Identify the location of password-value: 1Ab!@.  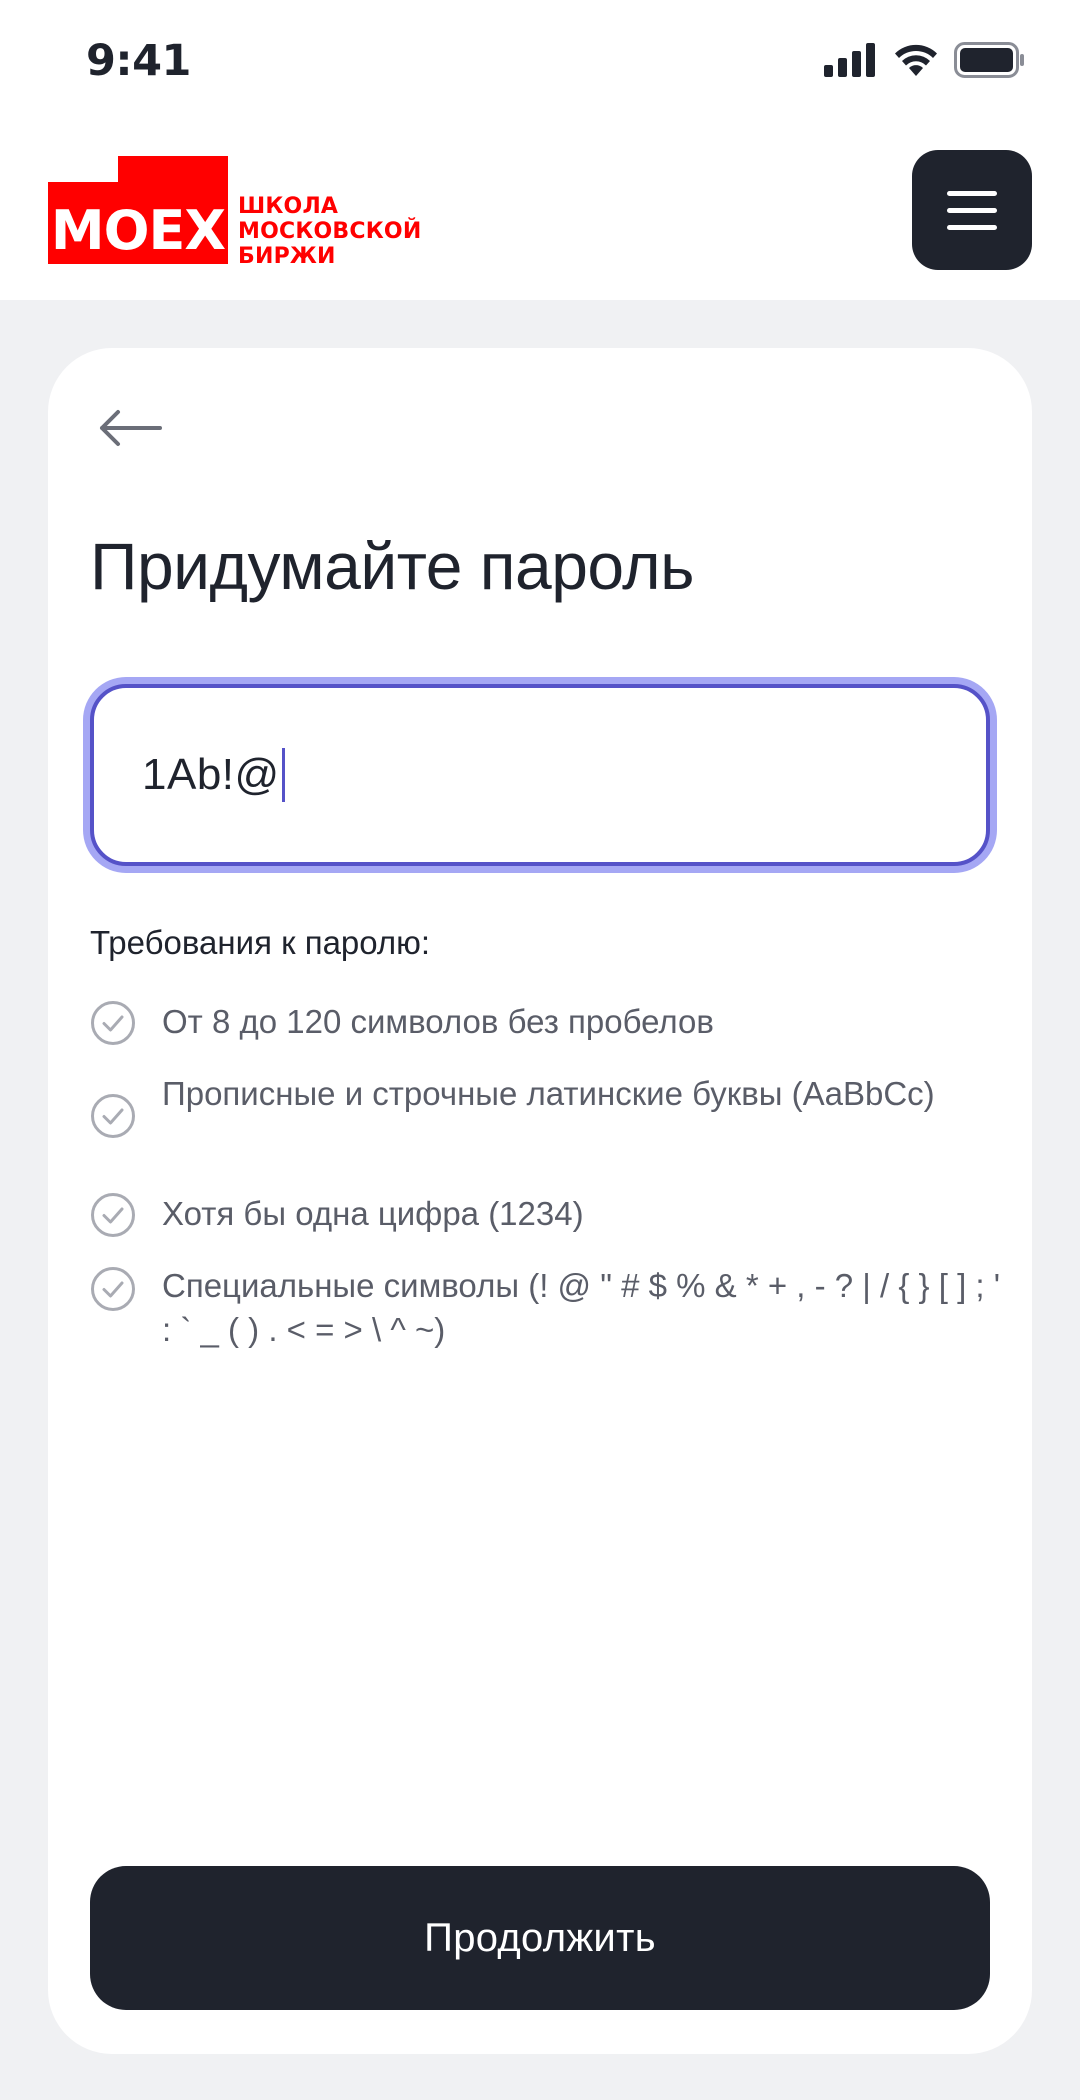
(211, 774).